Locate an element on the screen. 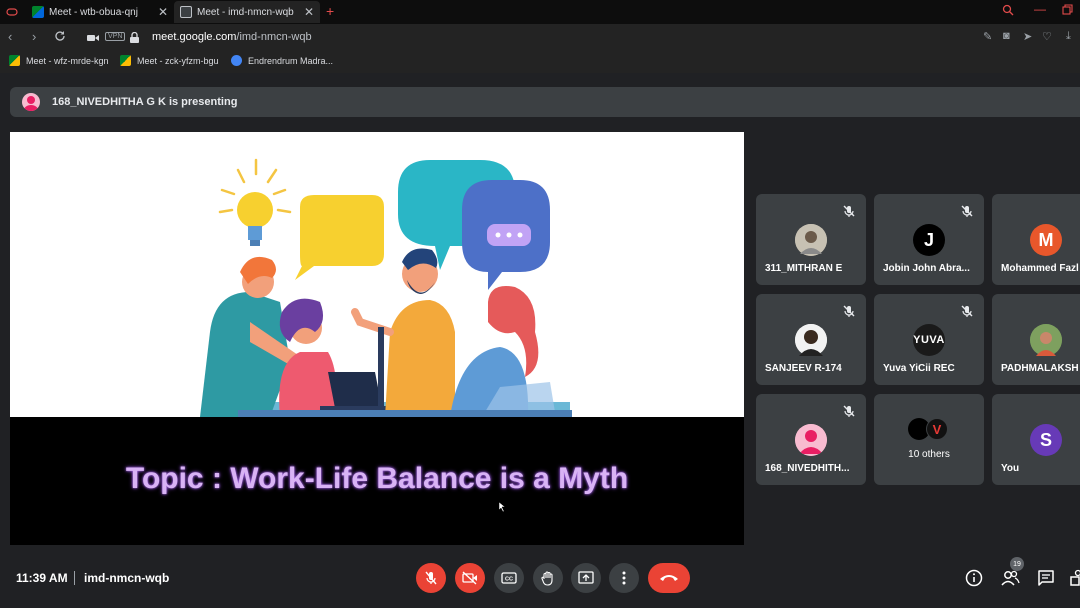 This screenshot has height=608, width=1080. bookmark-item: Meet - wfz-mrde-kgn is located at coordinates (59, 60).